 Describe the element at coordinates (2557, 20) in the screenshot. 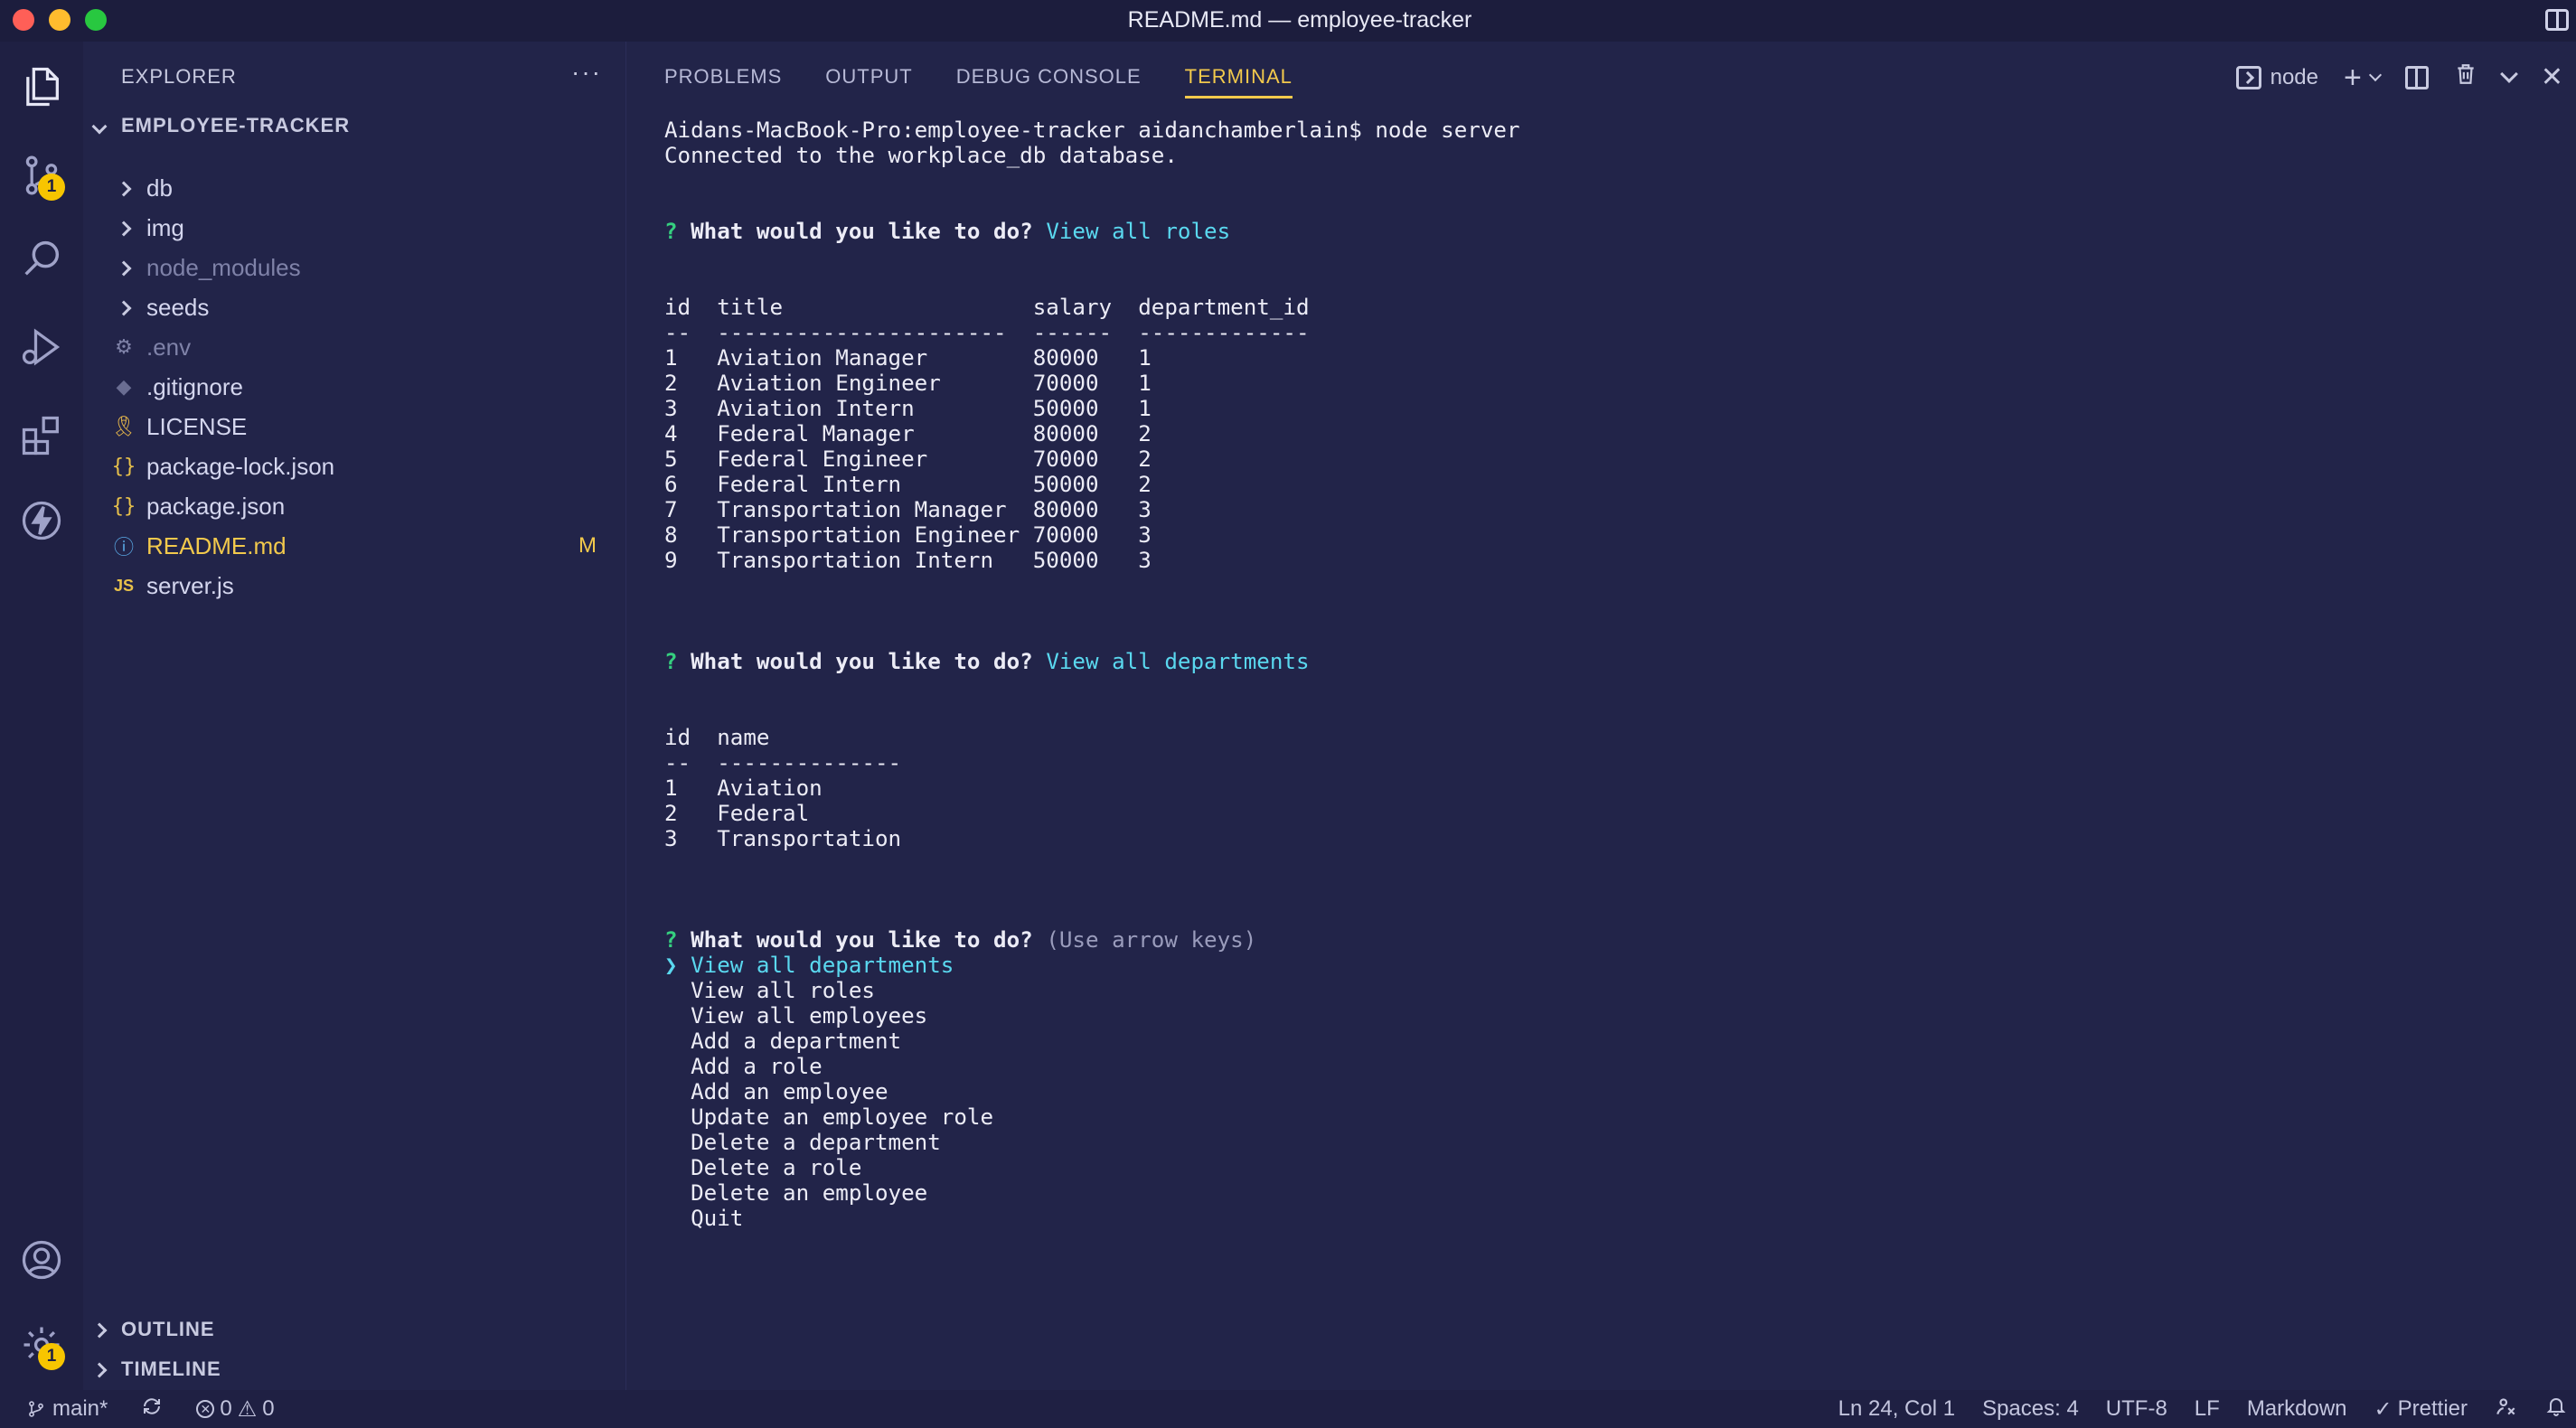

I see `customize-layout-icon` at that location.